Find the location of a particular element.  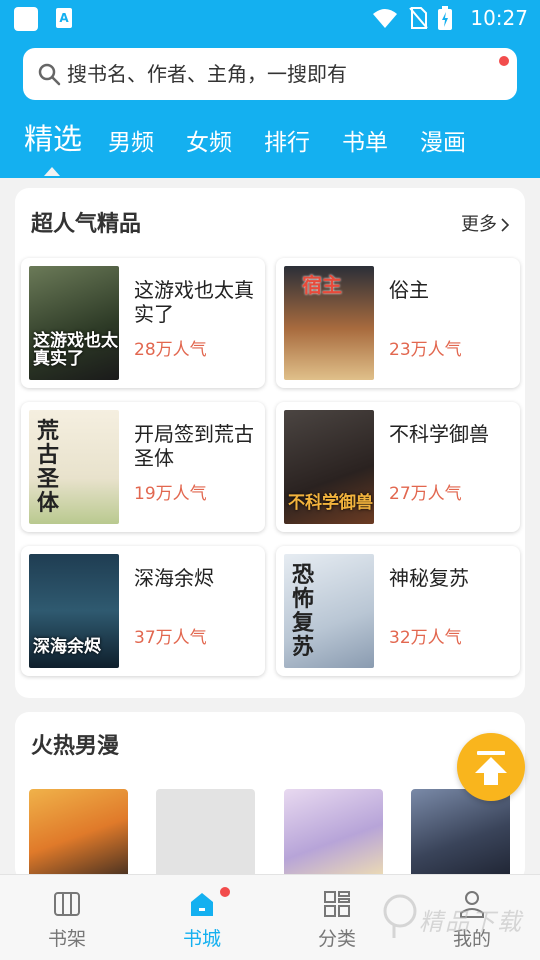

nav-label: 书城 is located at coordinates (201, 939).